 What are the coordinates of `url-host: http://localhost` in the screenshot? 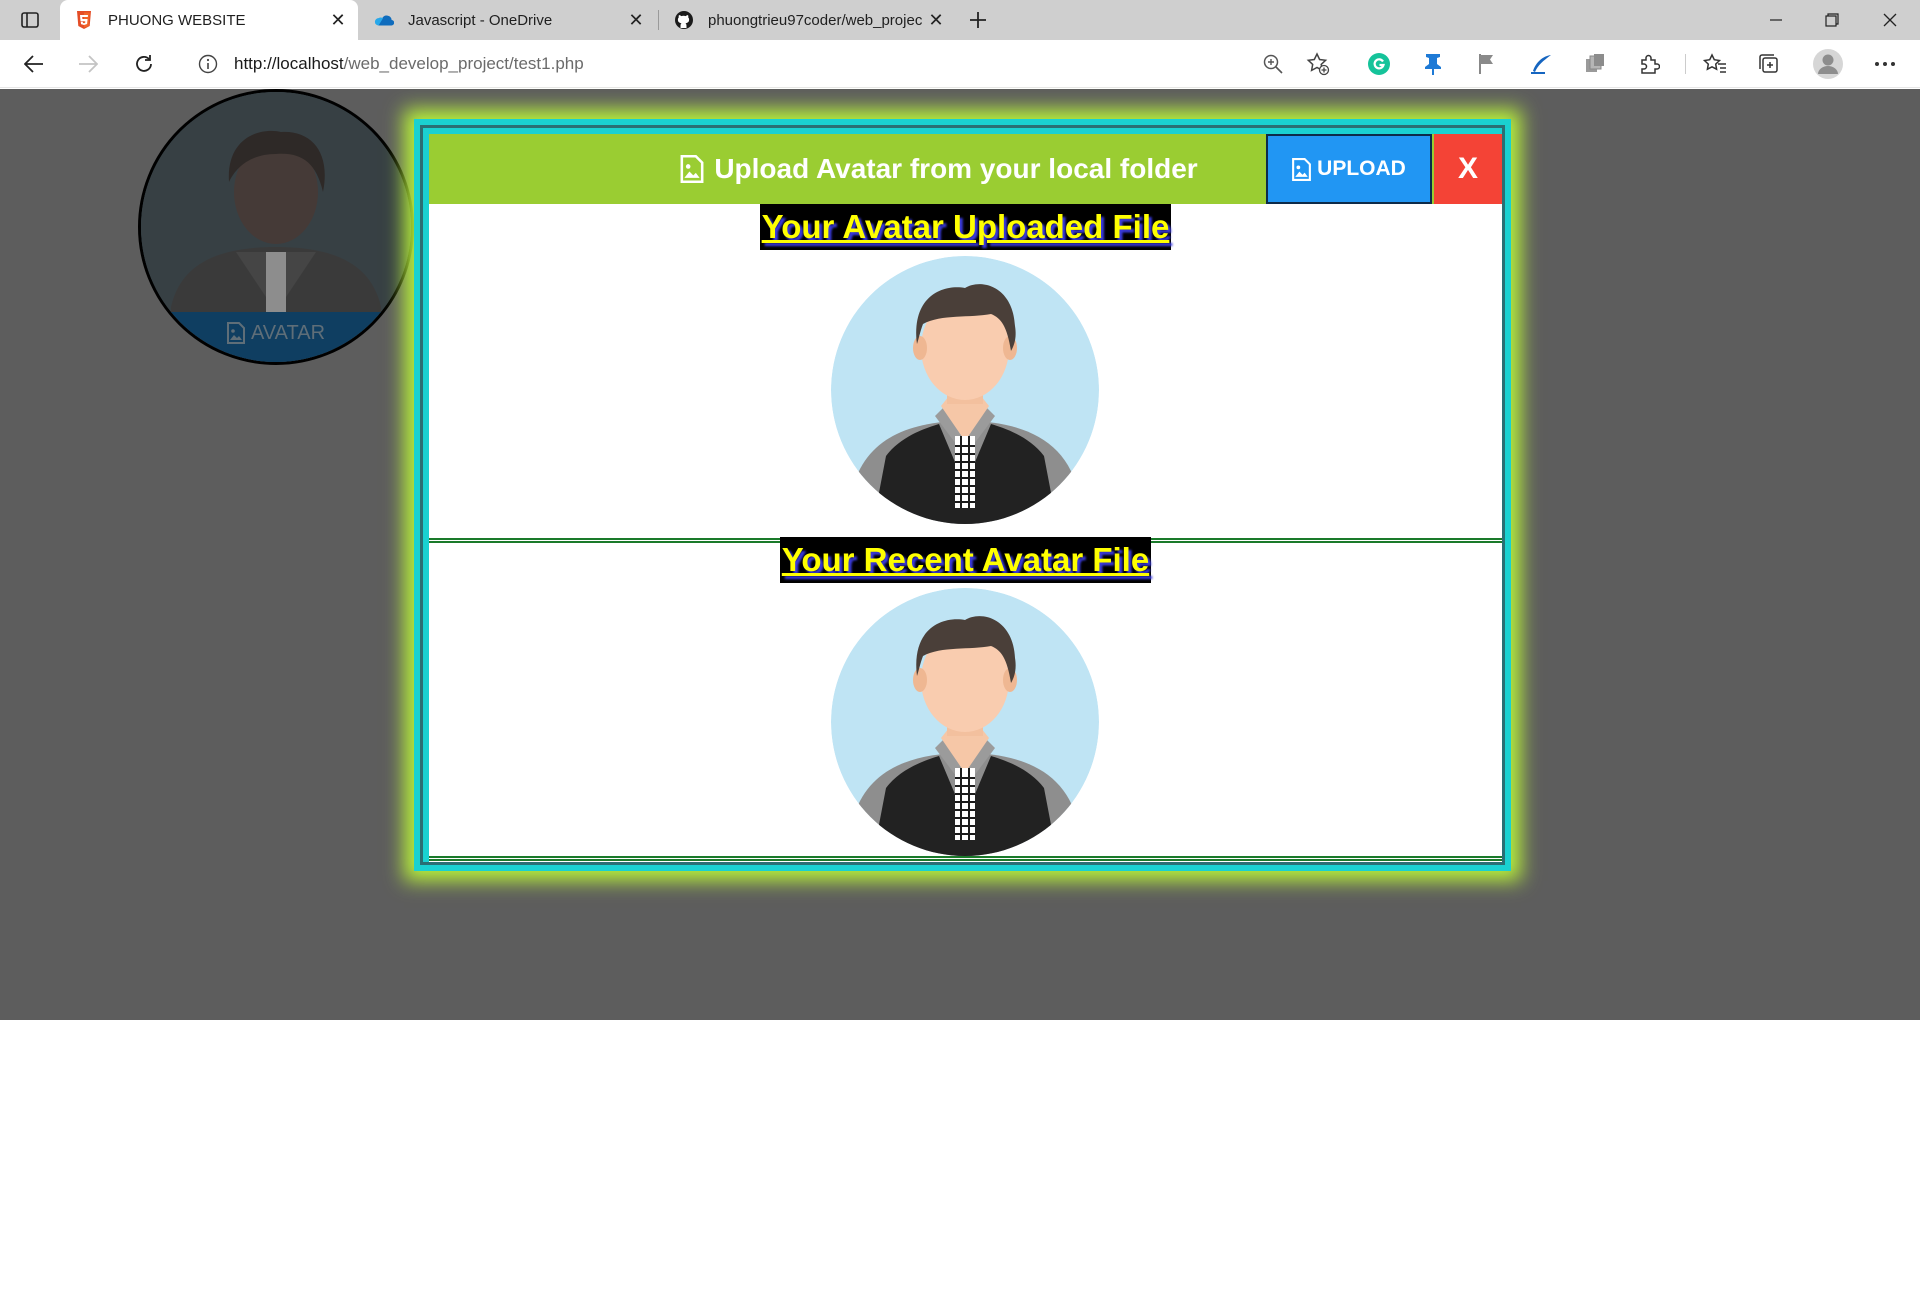 It's located at (289, 63).